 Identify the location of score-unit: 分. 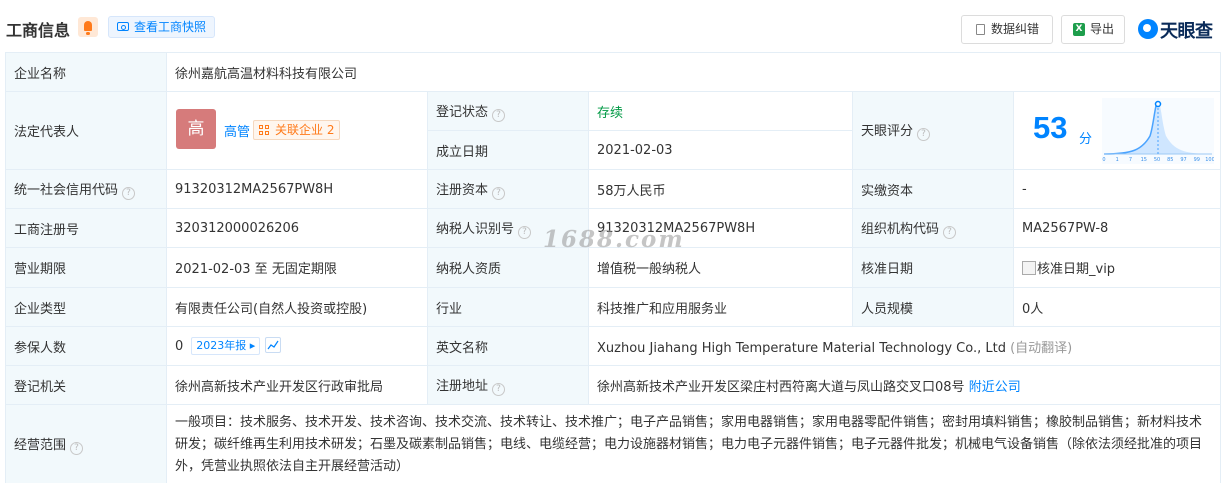
(1086, 139).